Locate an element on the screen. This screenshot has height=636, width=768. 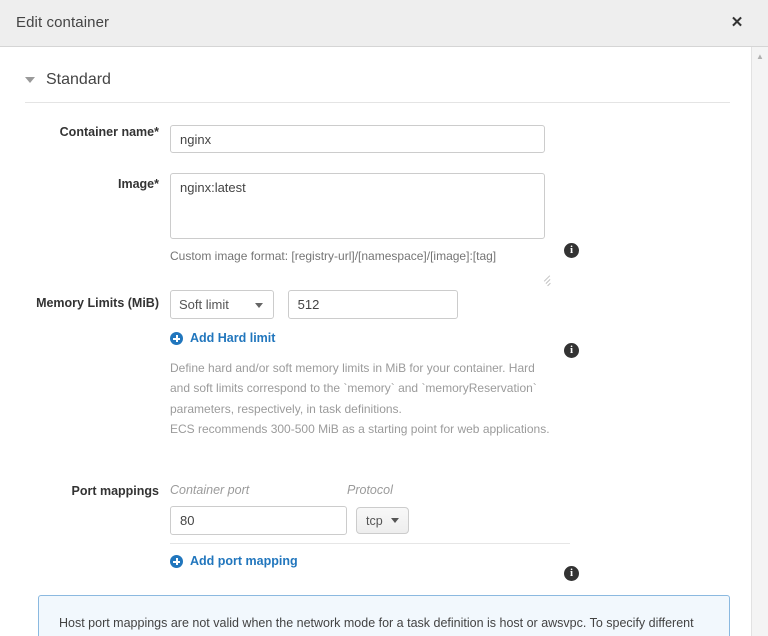
close-icon: ✕ is located at coordinates (737, 23).